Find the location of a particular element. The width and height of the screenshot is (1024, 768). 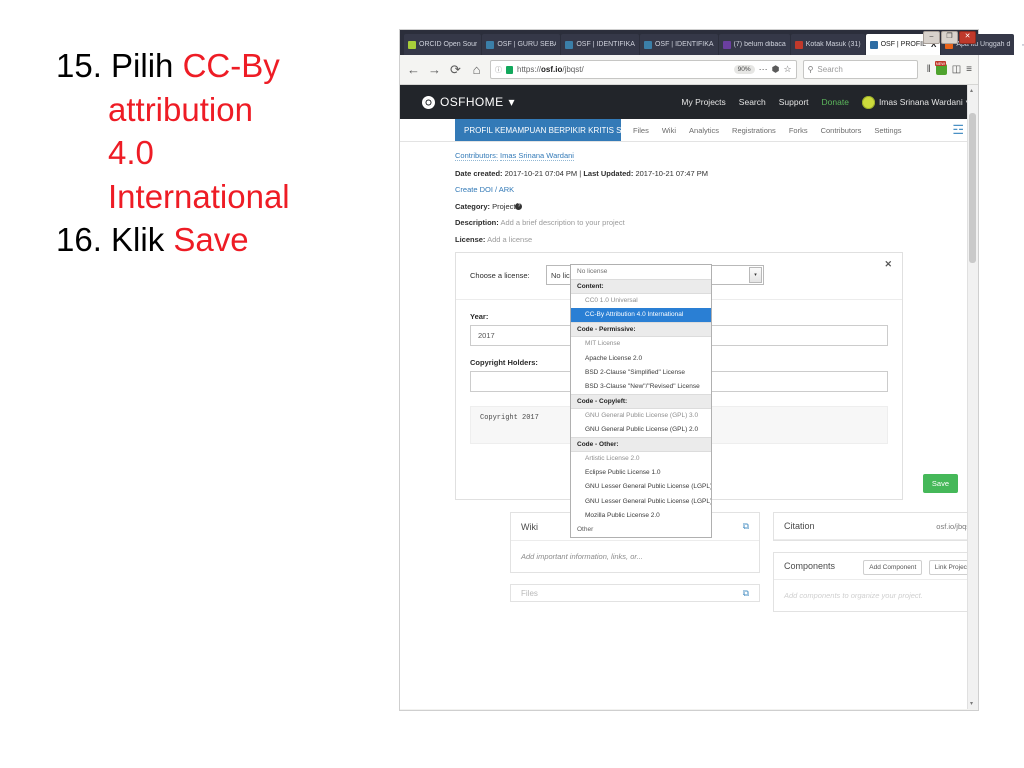

create-doi-link: Create DOI / ARK is located at coordinates (484, 189).